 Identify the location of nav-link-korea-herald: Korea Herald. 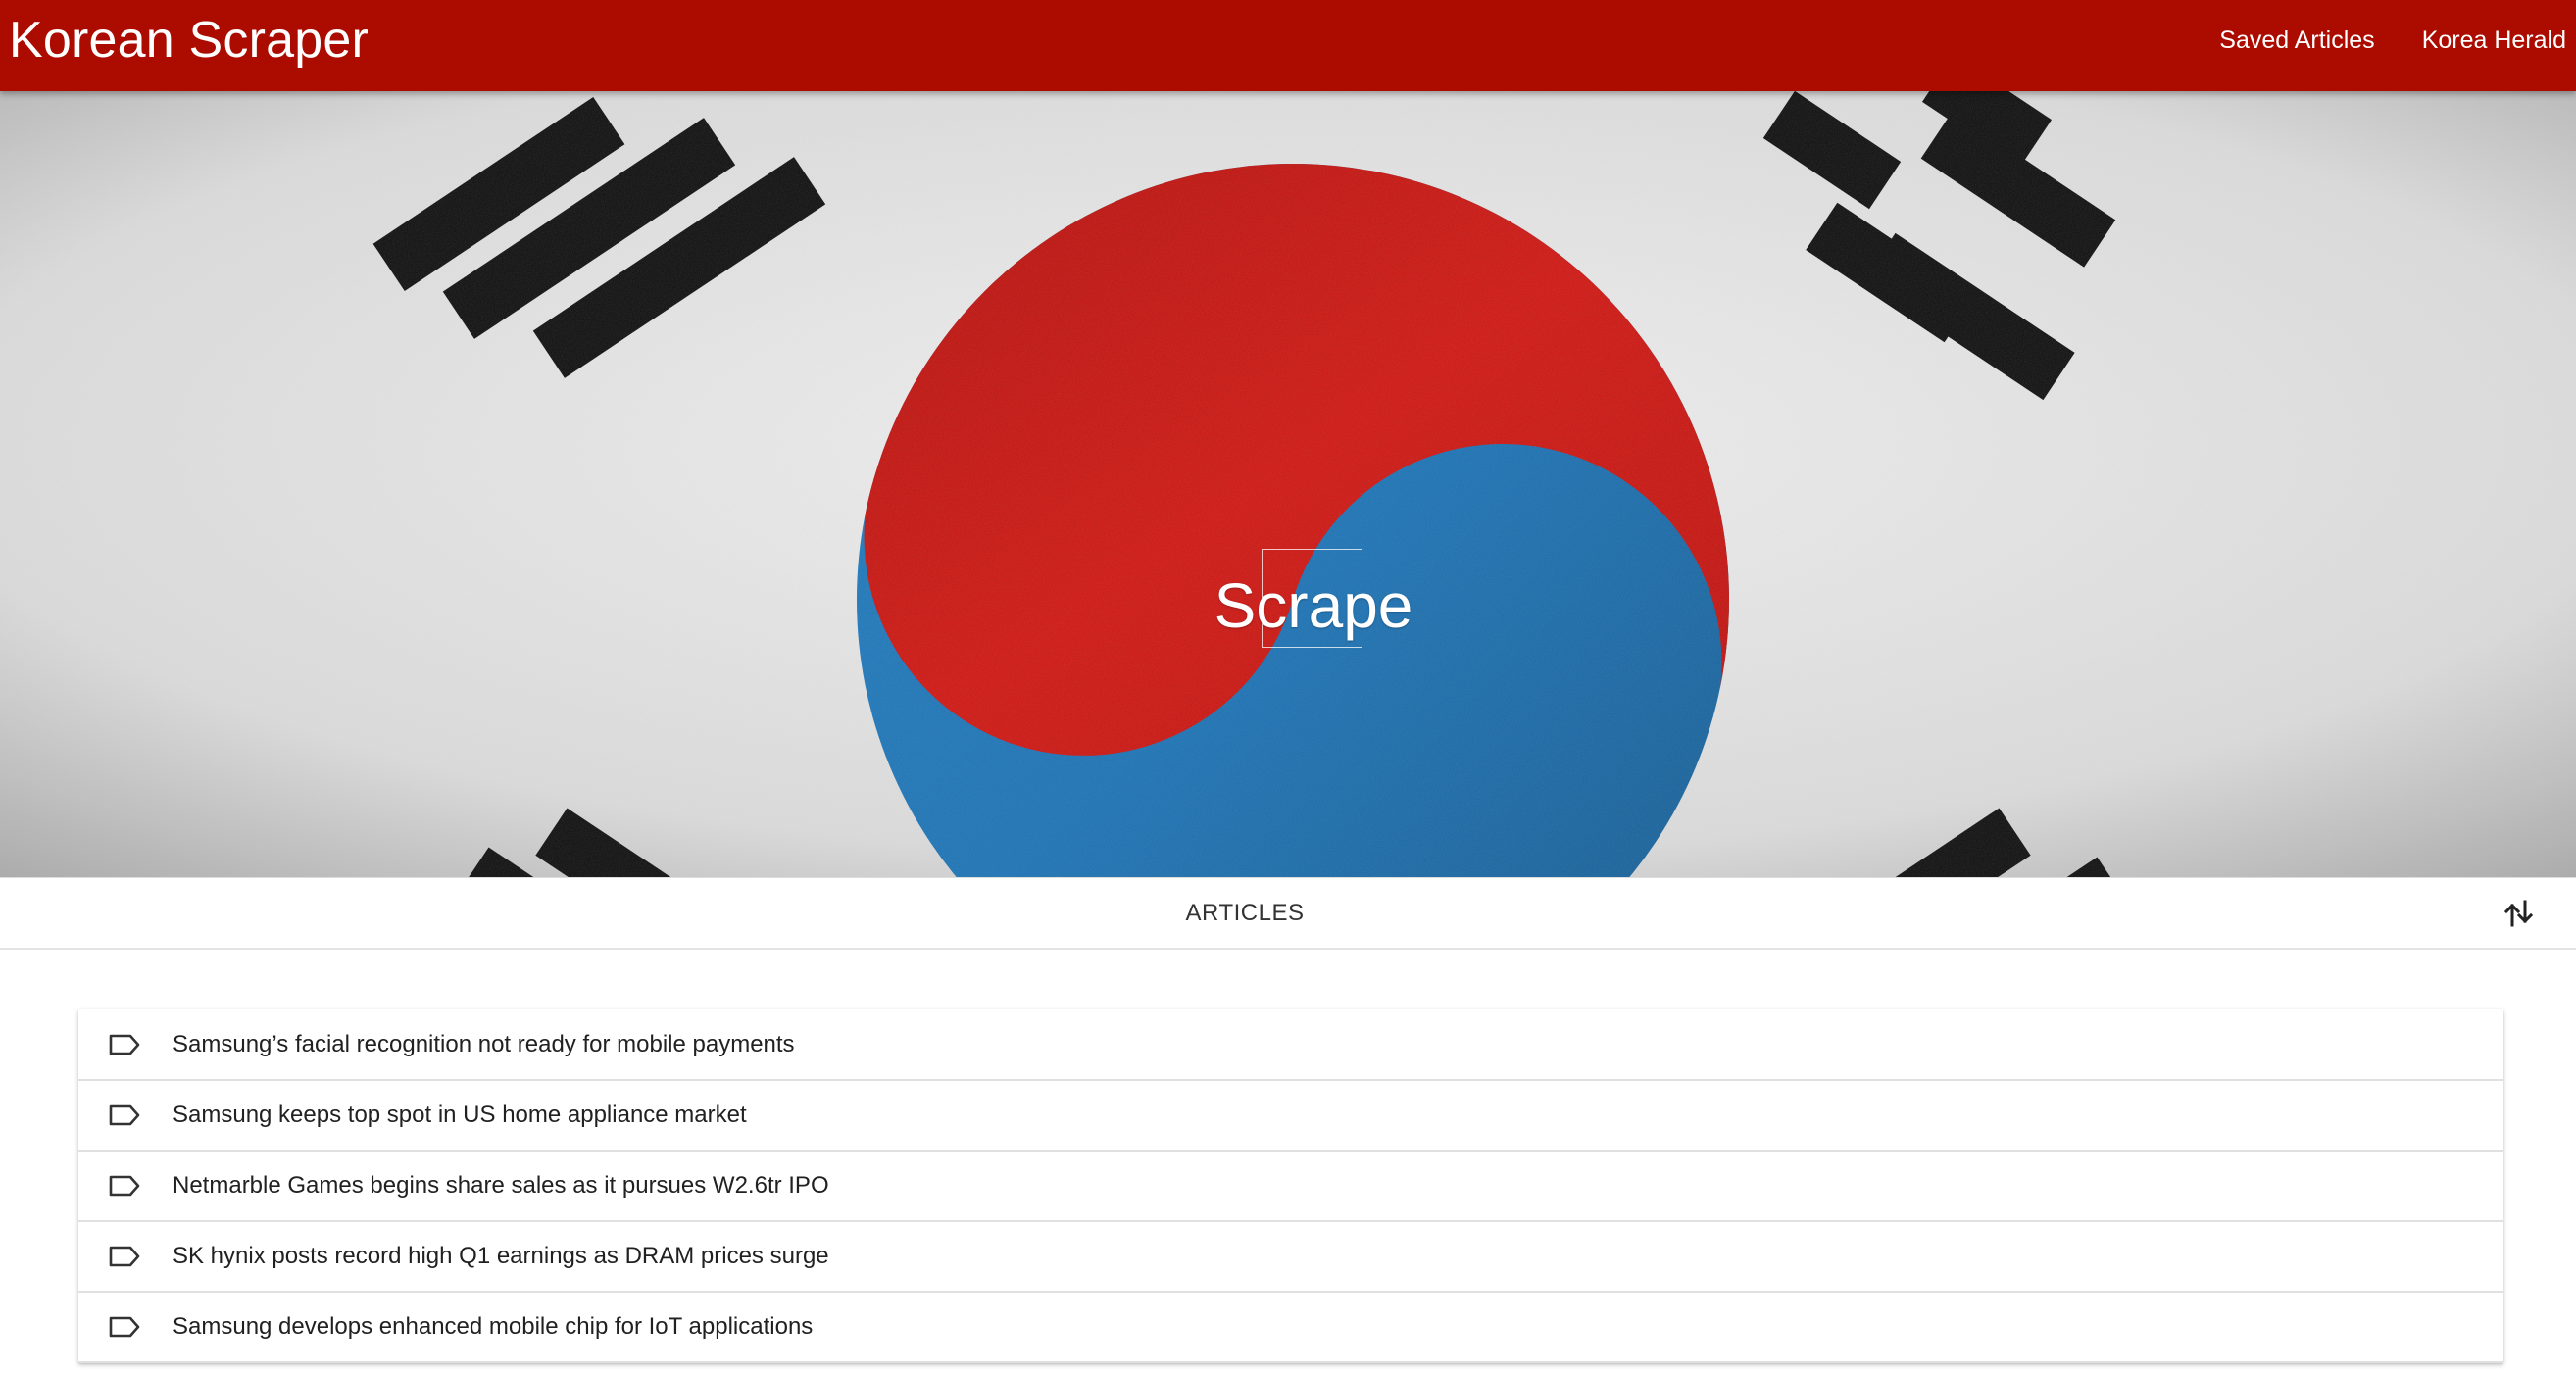
(2494, 40).